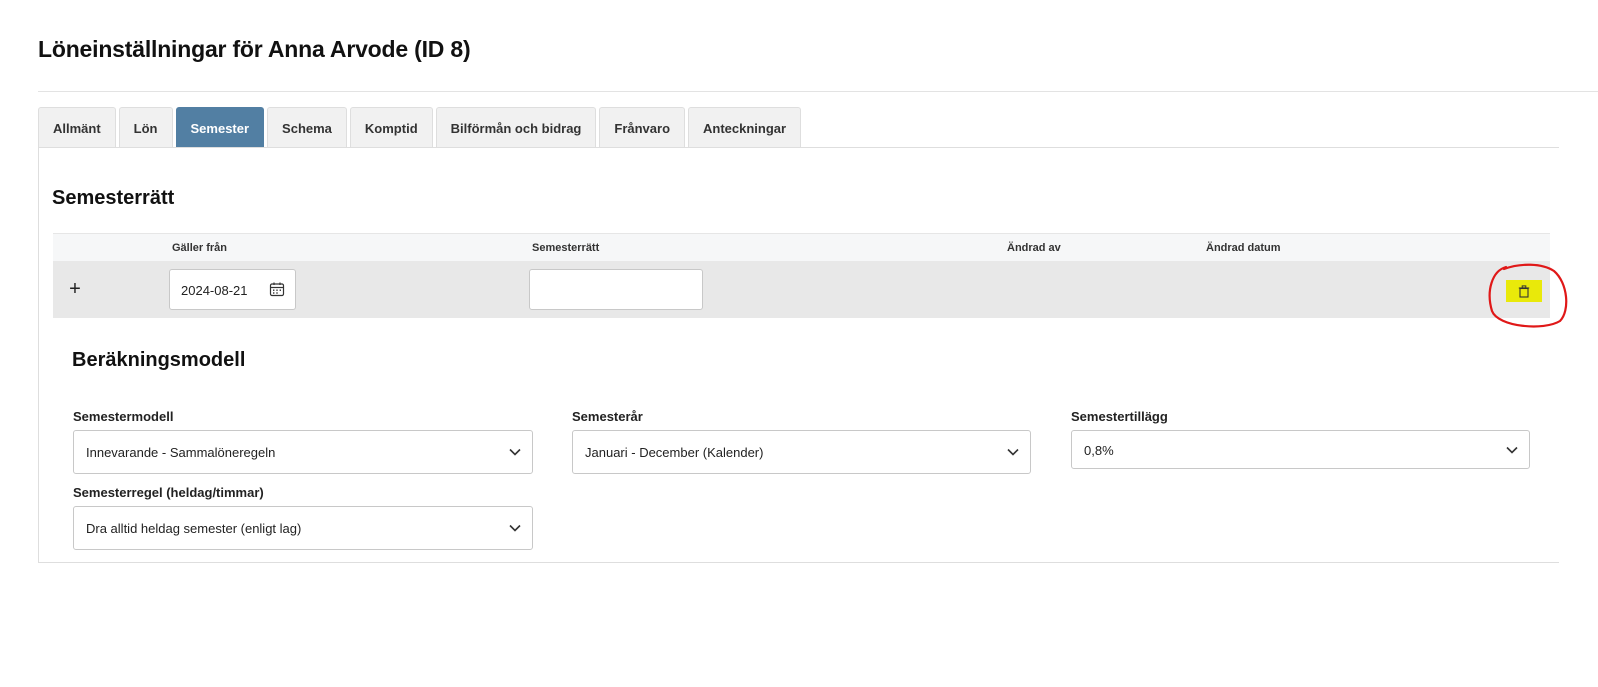 The image size is (1598, 687). Describe the element at coordinates (145, 127) in the screenshot. I see `tab-lon: Lön` at that location.